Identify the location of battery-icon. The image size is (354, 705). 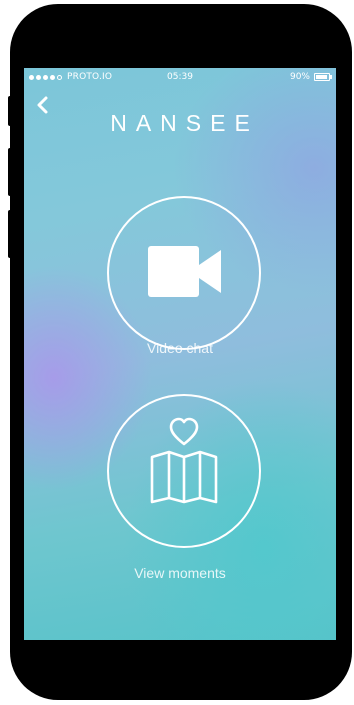
(323, 77).